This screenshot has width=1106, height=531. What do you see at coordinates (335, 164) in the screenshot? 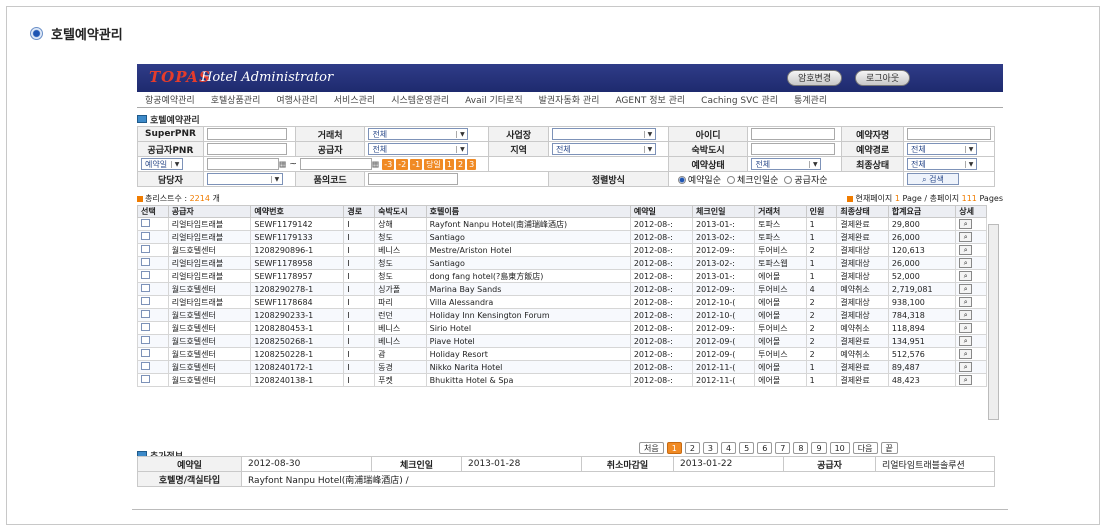
I see `date-to-input` at bounding box center [335, 164].